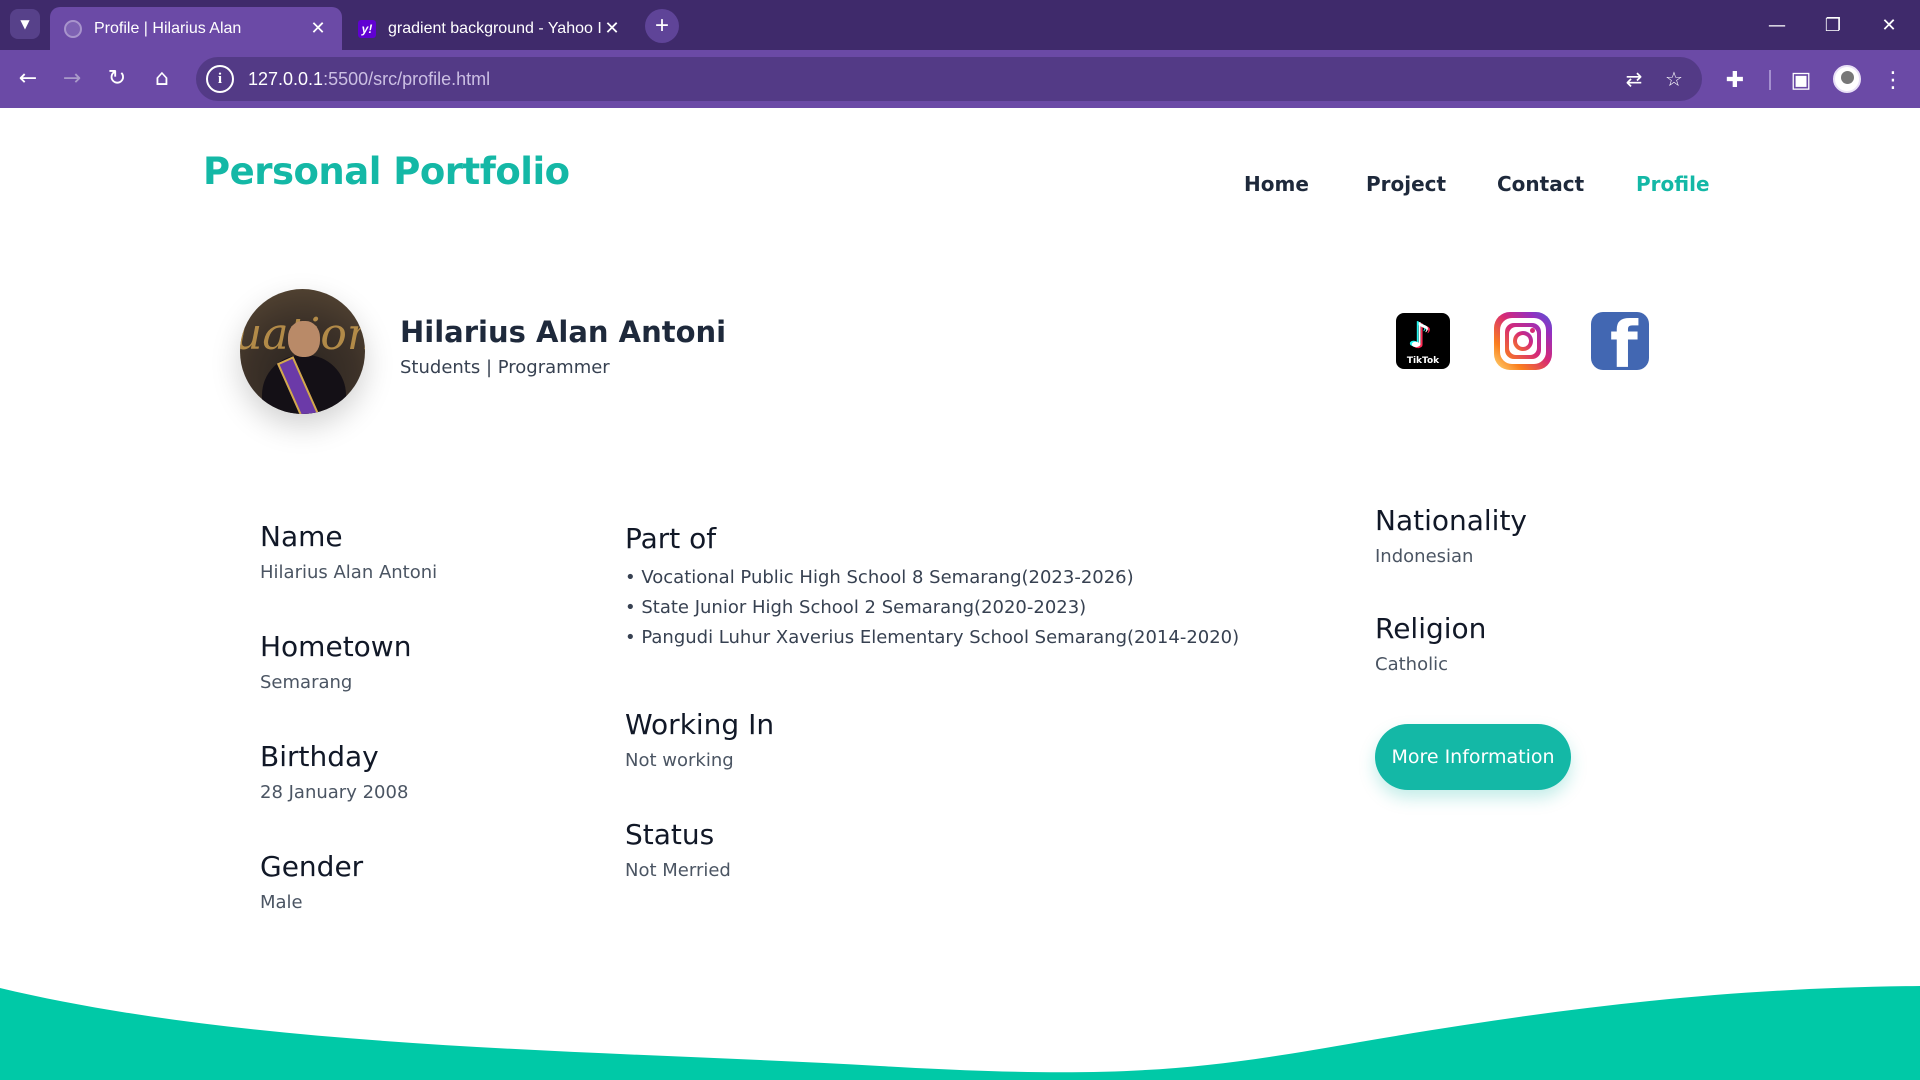 This screenshot has height=1080, width=1920. I want to click on url-host: 127.0.0.1, so click(286, 78).